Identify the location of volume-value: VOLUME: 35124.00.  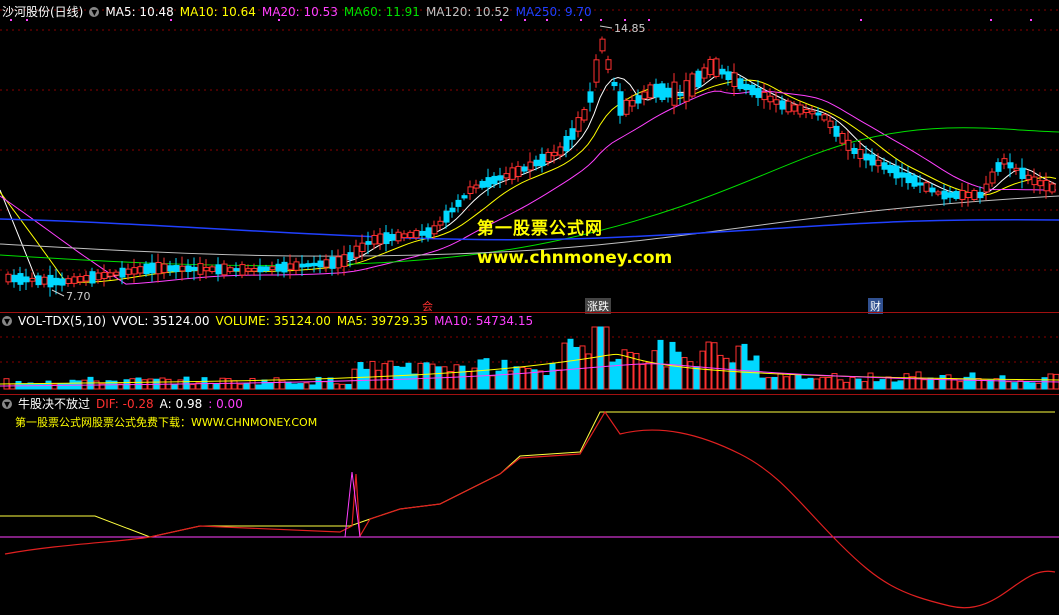
(273, 321).